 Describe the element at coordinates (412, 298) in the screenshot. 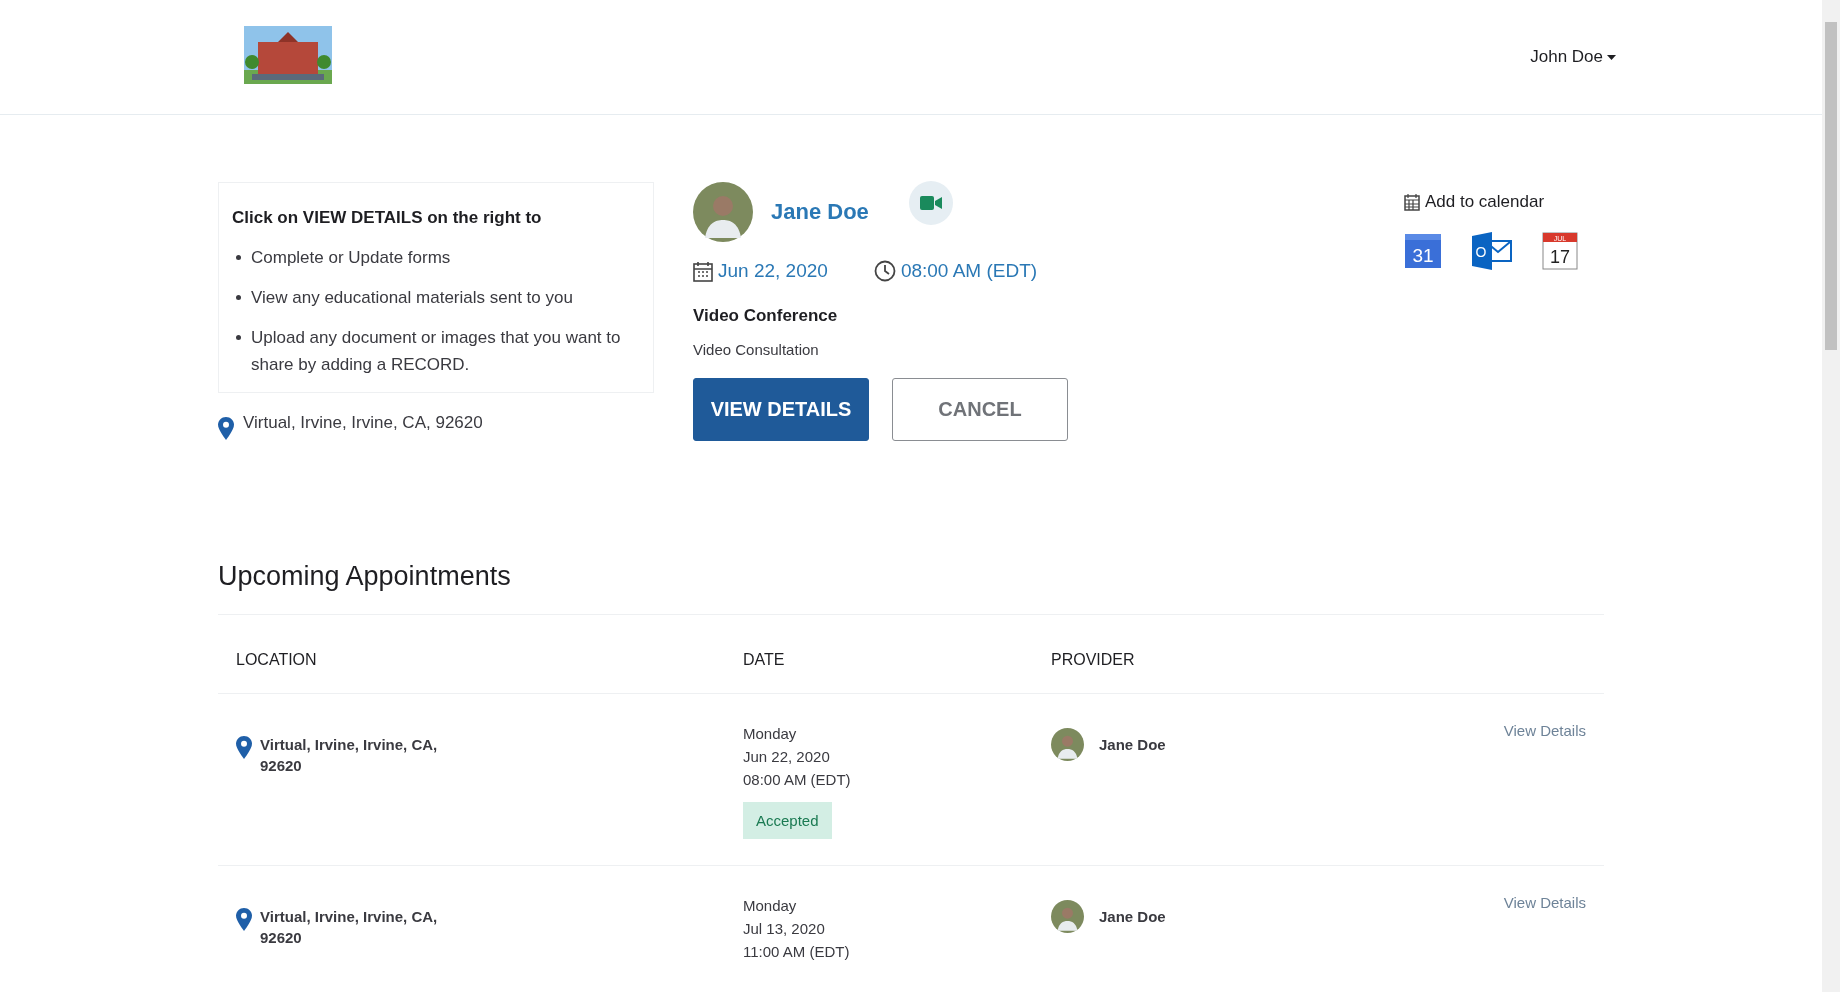

I see `instruction-item: View any educational materials sent to you` at that location.